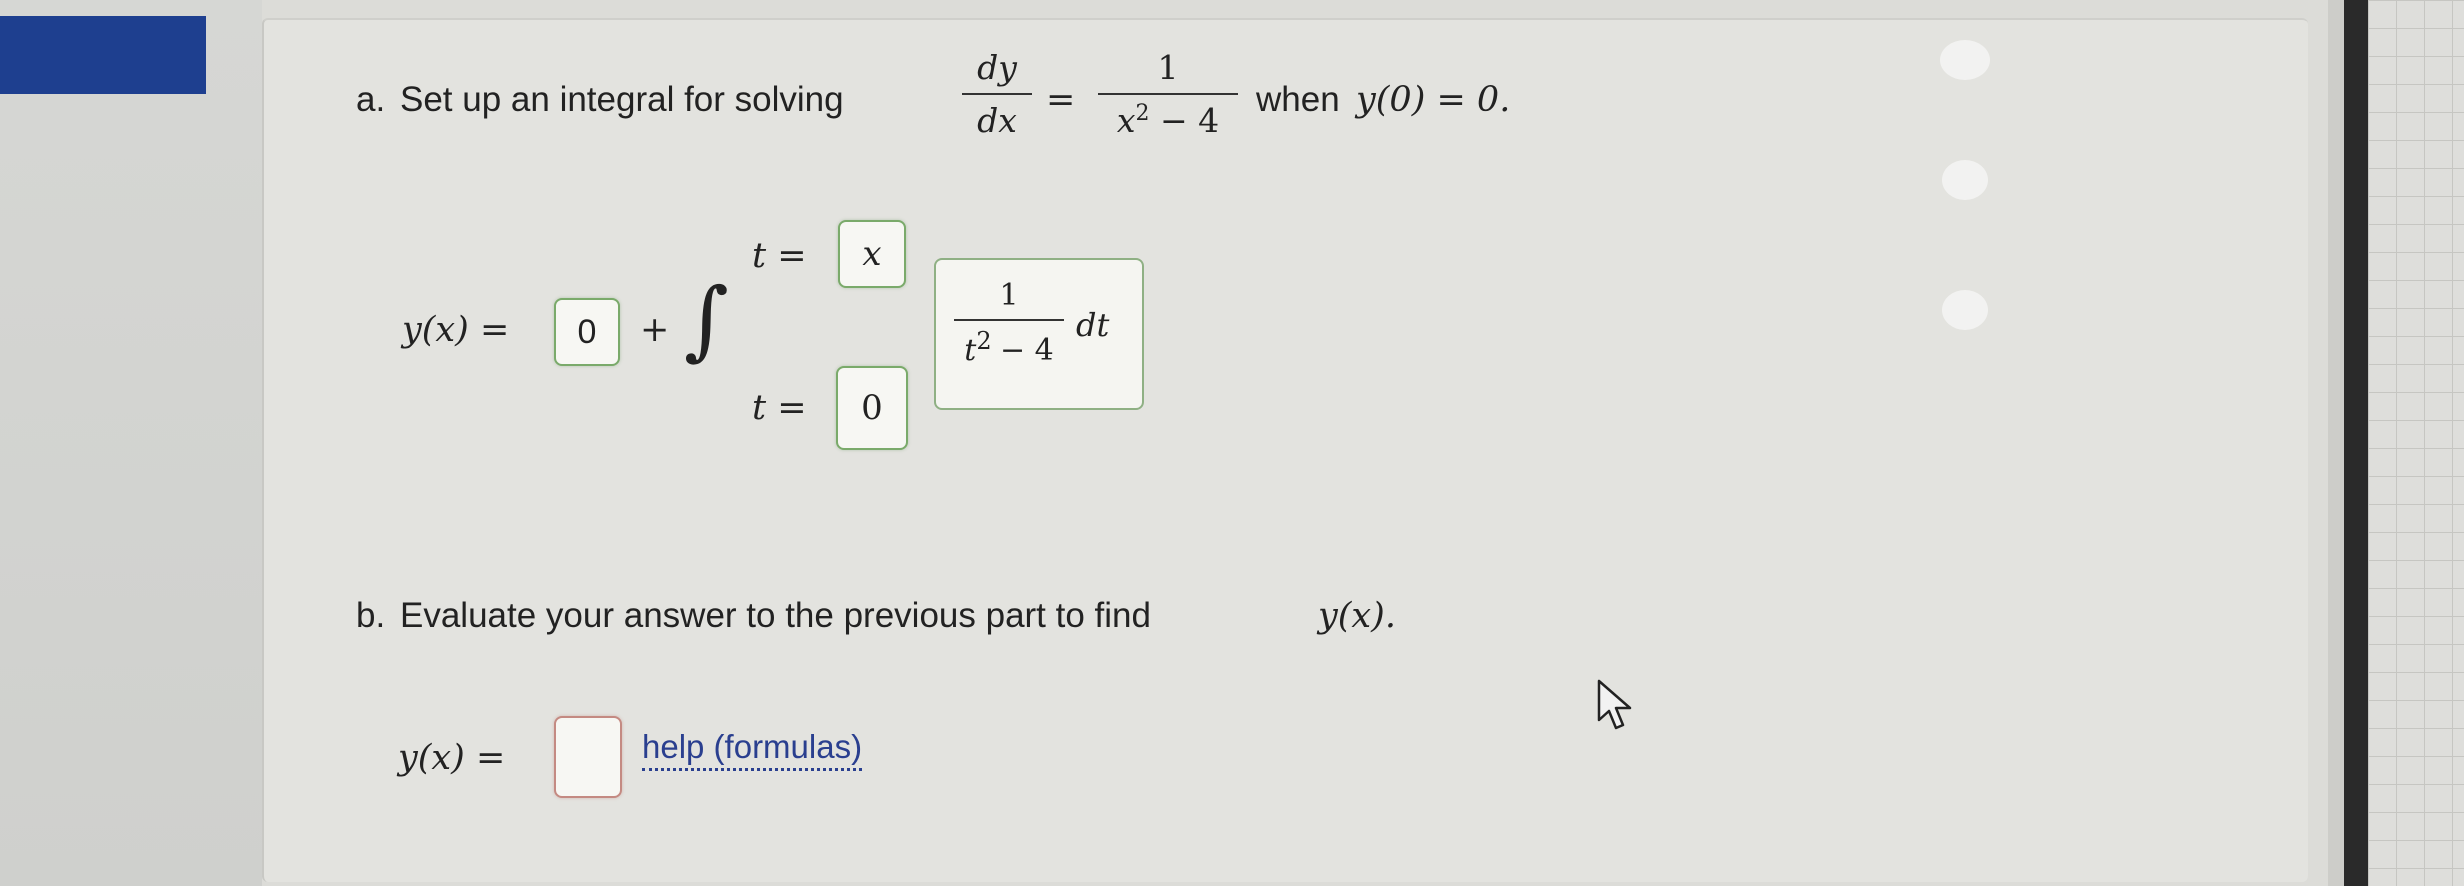  I want to click on dt-differential: dt, so click(1093, 325).